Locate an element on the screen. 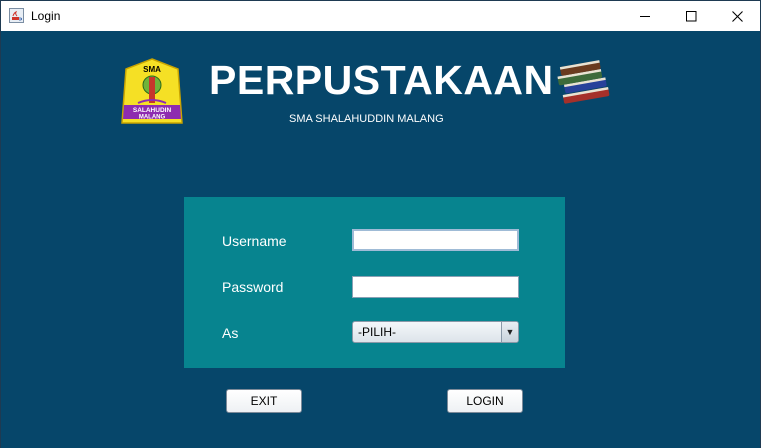 The height and width of the screenshot is (448, 761). page-title: PERPUSTAKAAN is located at coordinates (381, 80).